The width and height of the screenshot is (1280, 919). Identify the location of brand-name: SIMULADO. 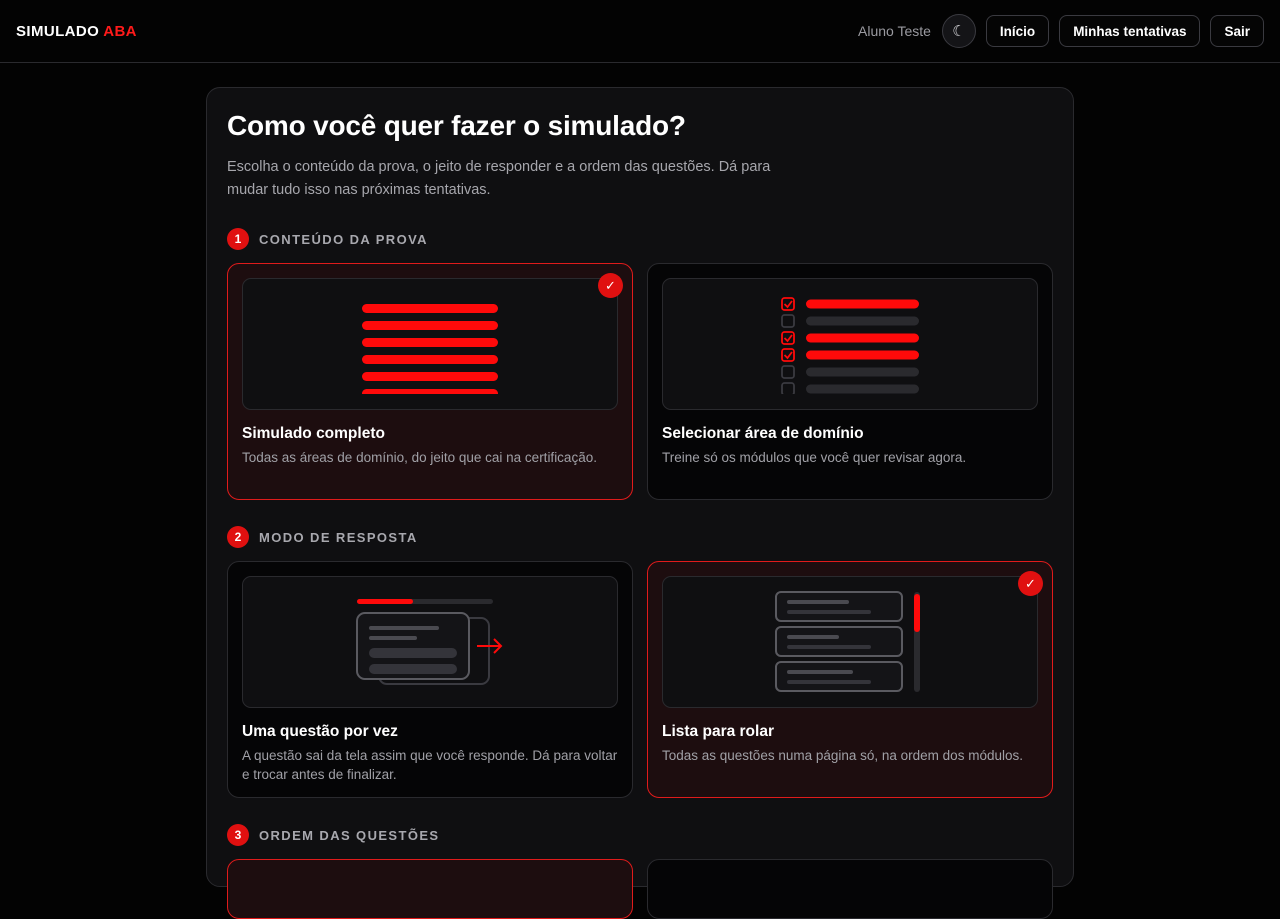
(58, 31).